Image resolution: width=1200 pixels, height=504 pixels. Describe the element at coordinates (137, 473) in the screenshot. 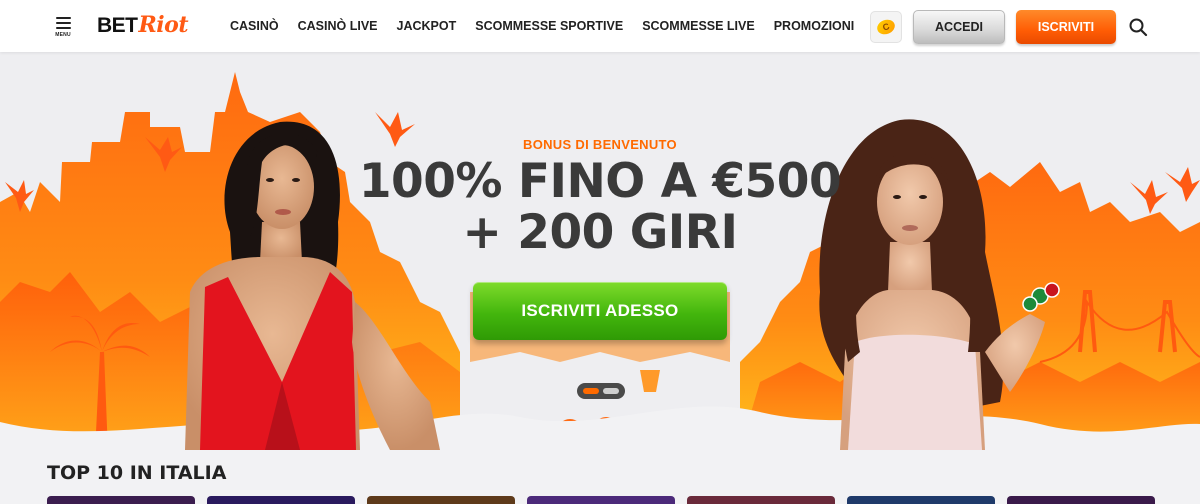

I see `top10-section-title: TOP 10 IN ITALIA` at that location.